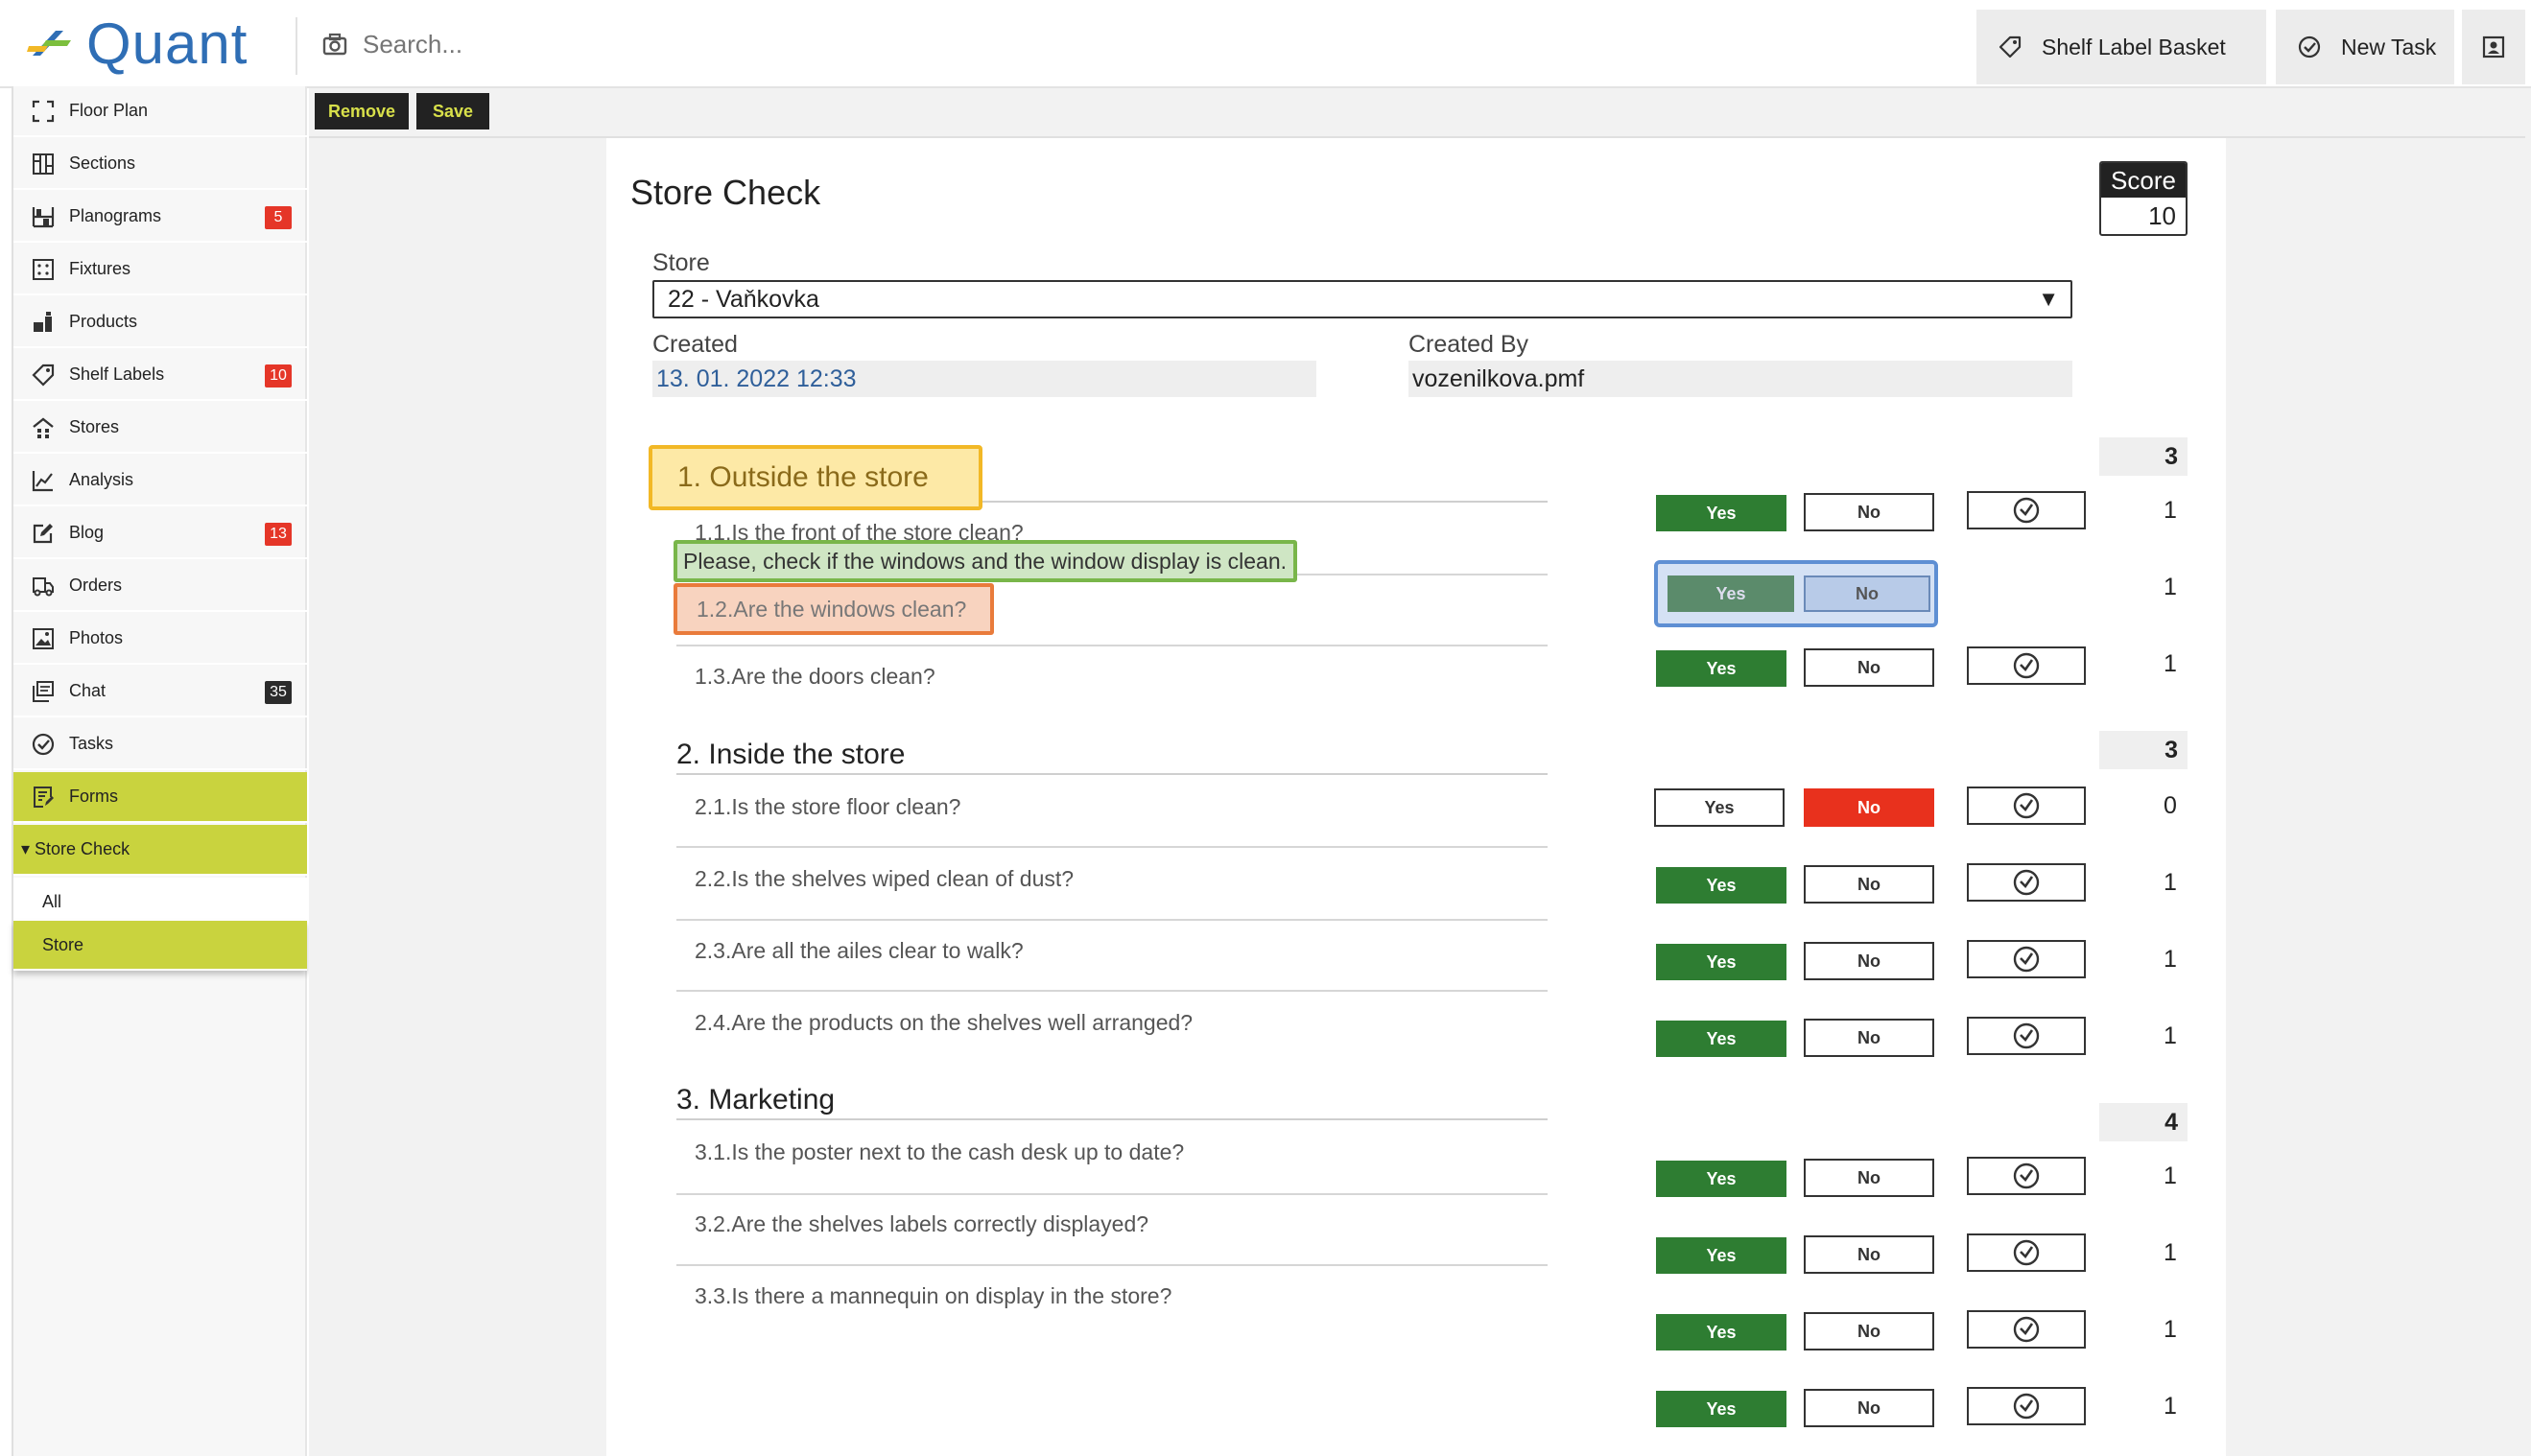 Image resolution: width=2531 pixels, height=1456 pixels. Describe the element at coordinates (160, 640) in the screenshot. I see `sidebar-item-photos: Photos` at that location.